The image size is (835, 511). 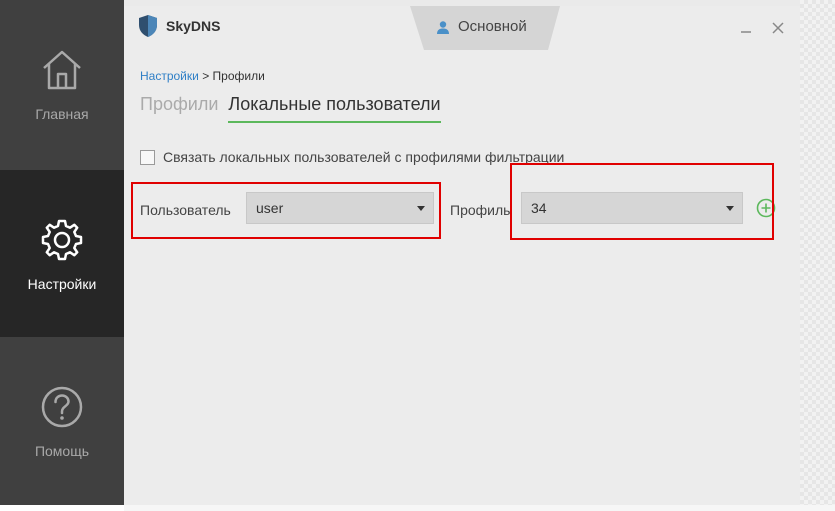 I want to click on sidebar: Главная Настройки Помощь, so click(x=62, y=252).